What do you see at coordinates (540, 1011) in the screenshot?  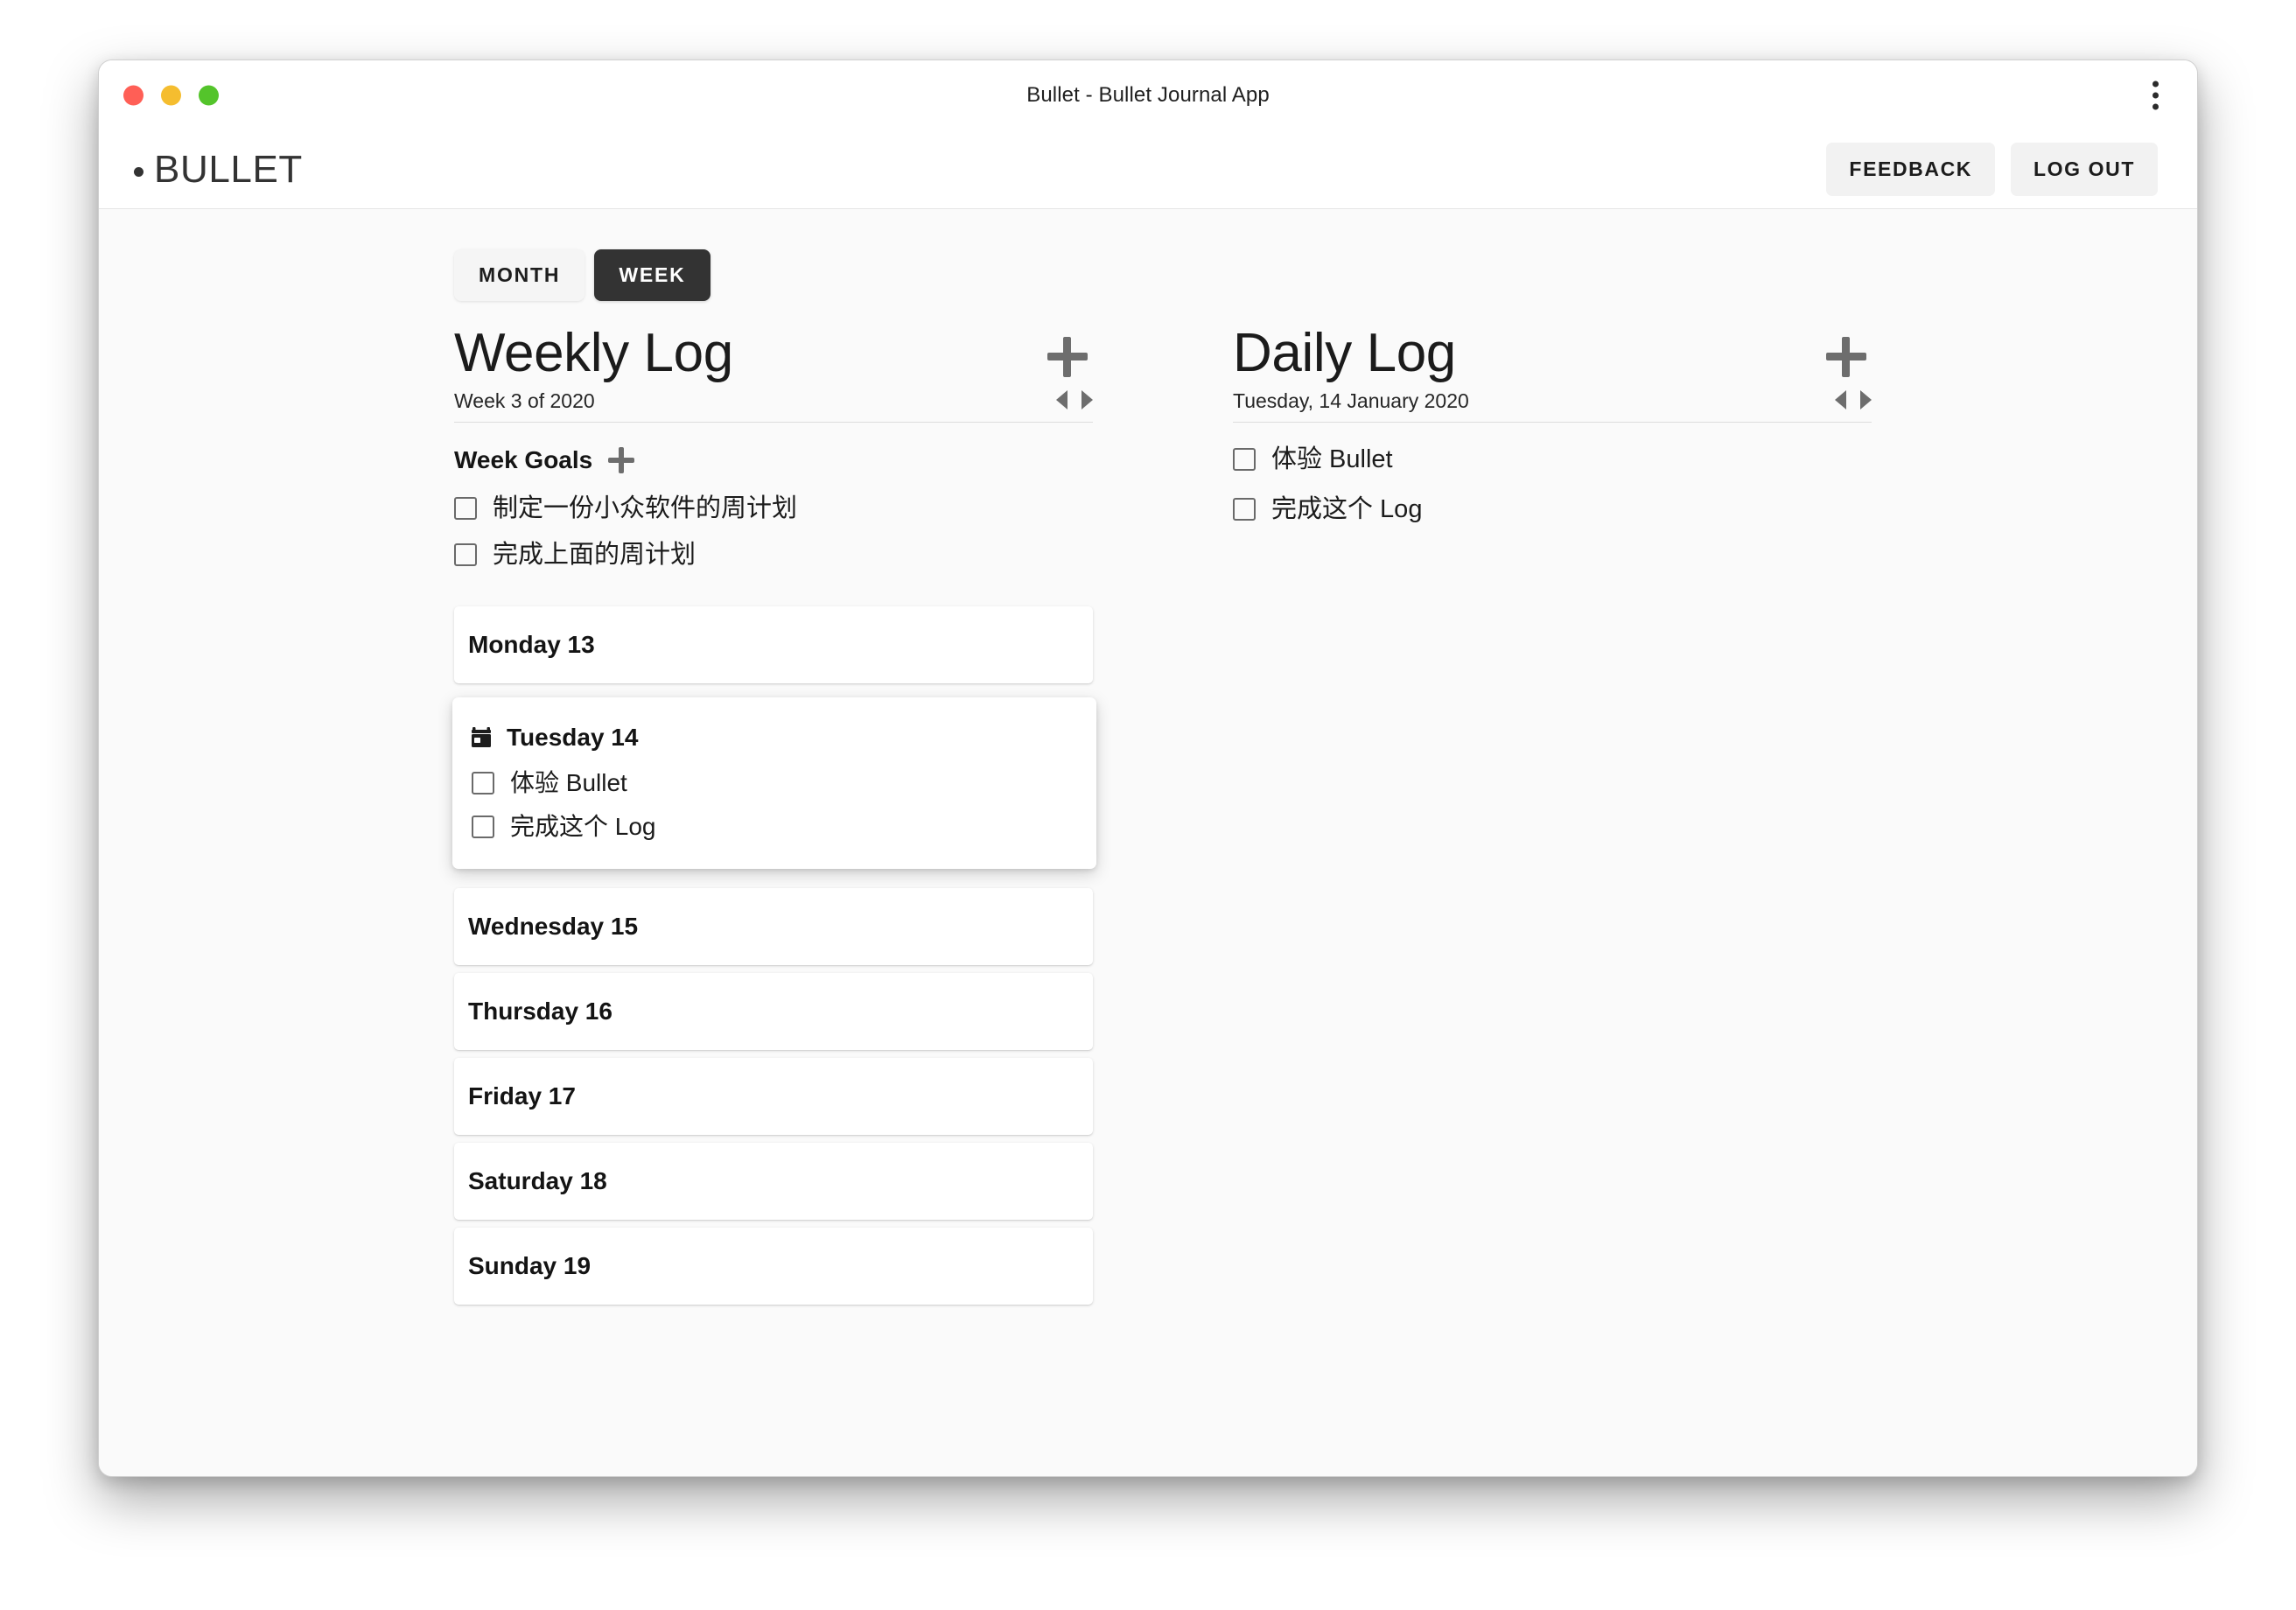 I see `day-name: Thursday 16` at bounding box center [540, 1011].